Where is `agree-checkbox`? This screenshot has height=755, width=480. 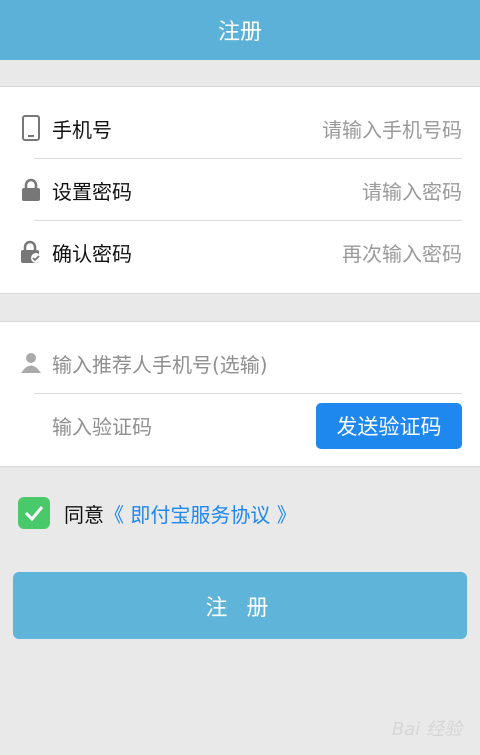 agree-checkbox is located at coordinates (34, 513).